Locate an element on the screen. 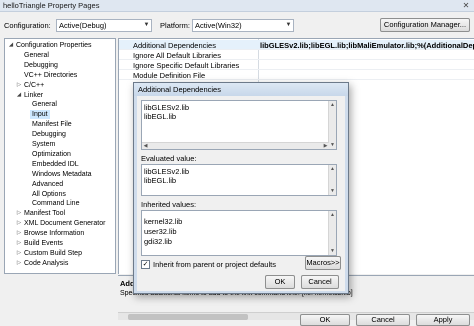 The height and width of the screenshot is (326, 474). tree-node-label: Custom Build Step is located at coordinates (53, 253).